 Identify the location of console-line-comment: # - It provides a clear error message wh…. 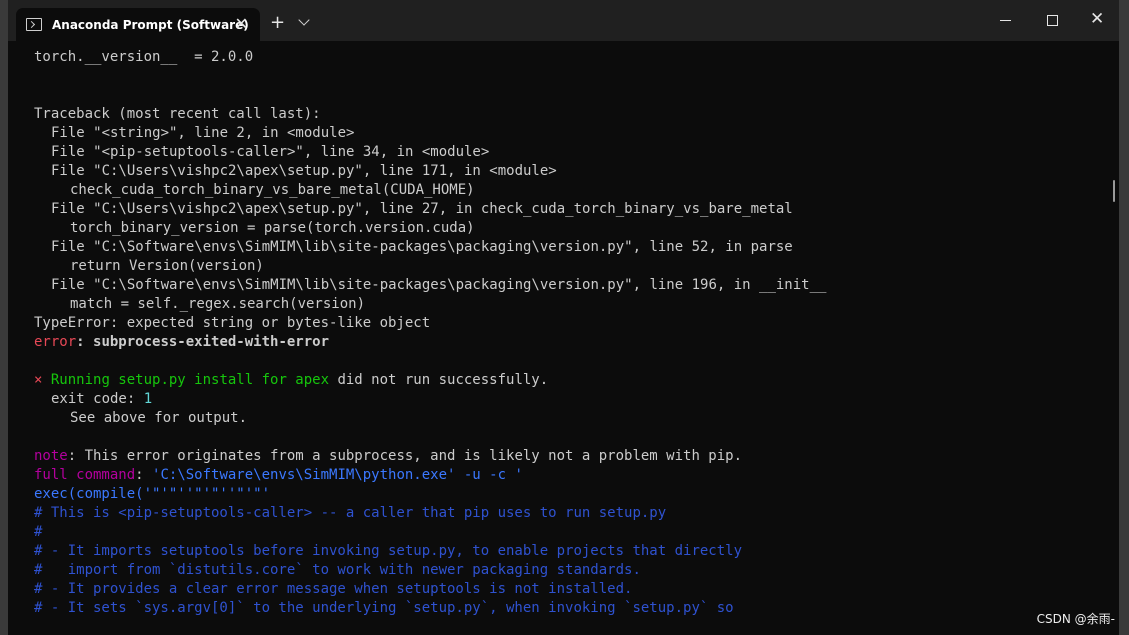
(333, 589).